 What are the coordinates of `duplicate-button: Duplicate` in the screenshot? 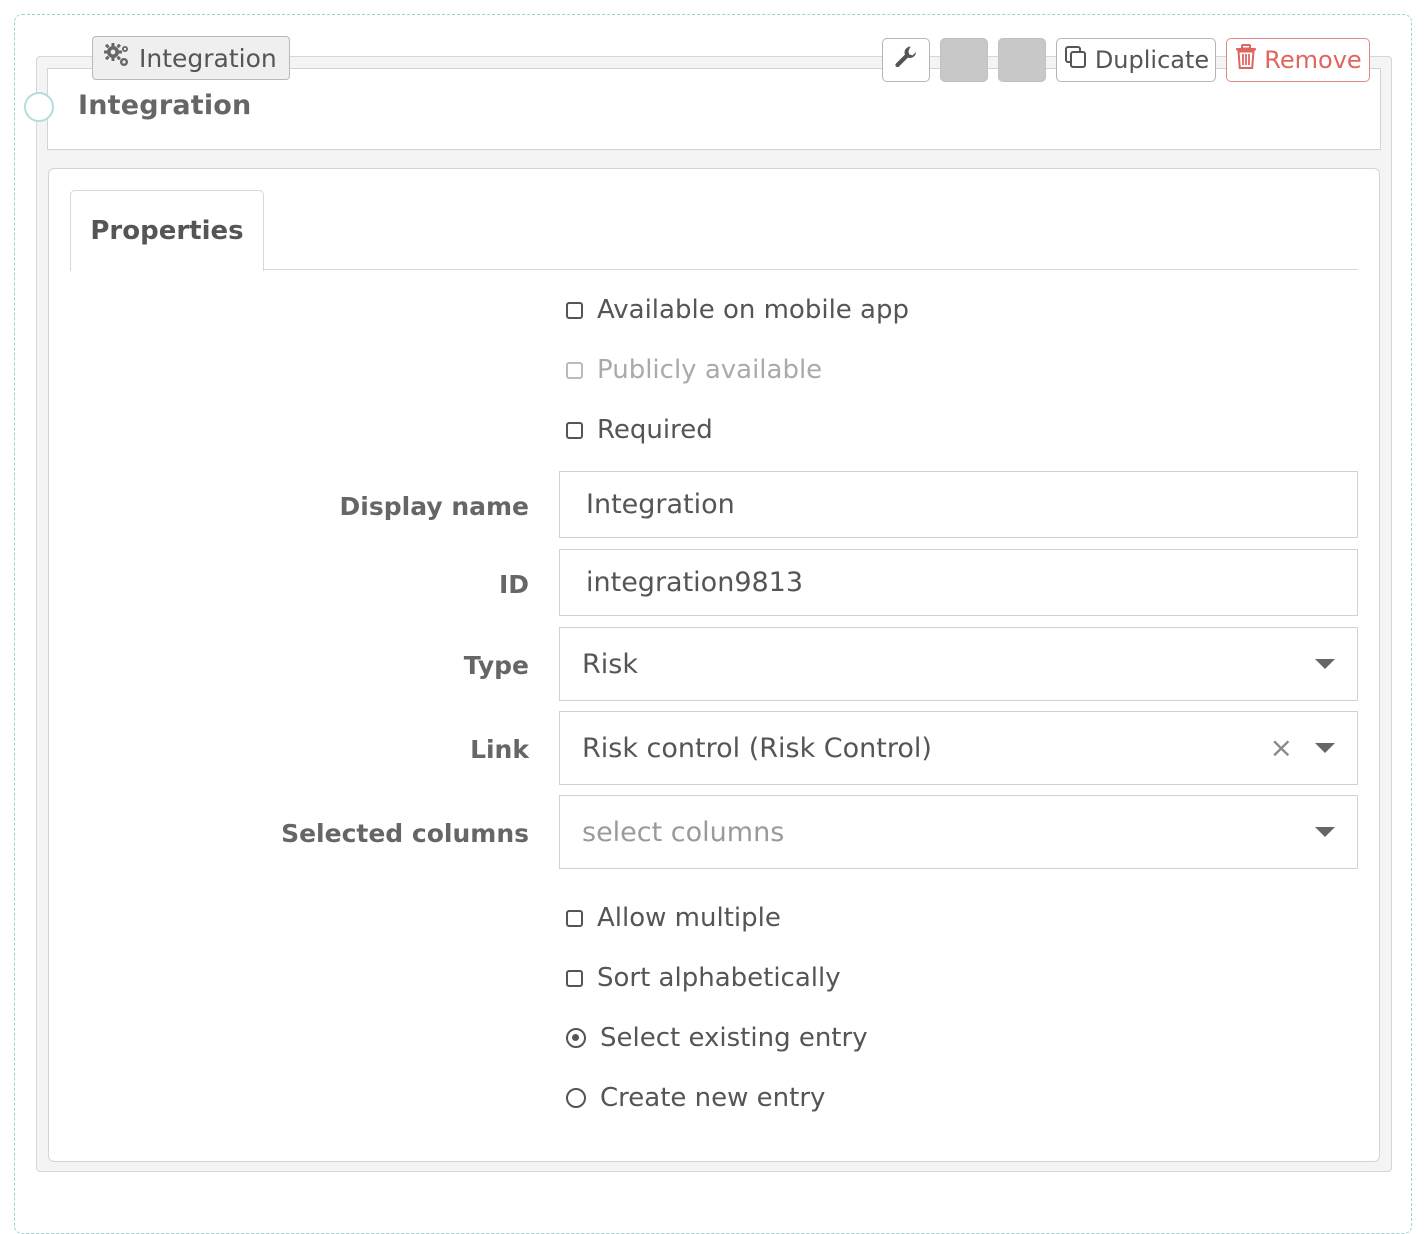 It's located at (1136, 60).